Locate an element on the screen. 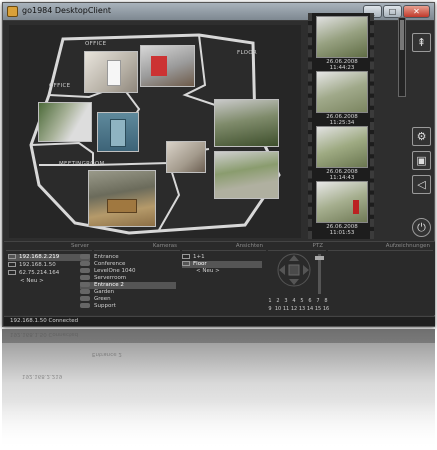 Image resolution: width=437 pixels, height=450 pixels. new-view-item: < Neu > is located at coordinates (229, 271).